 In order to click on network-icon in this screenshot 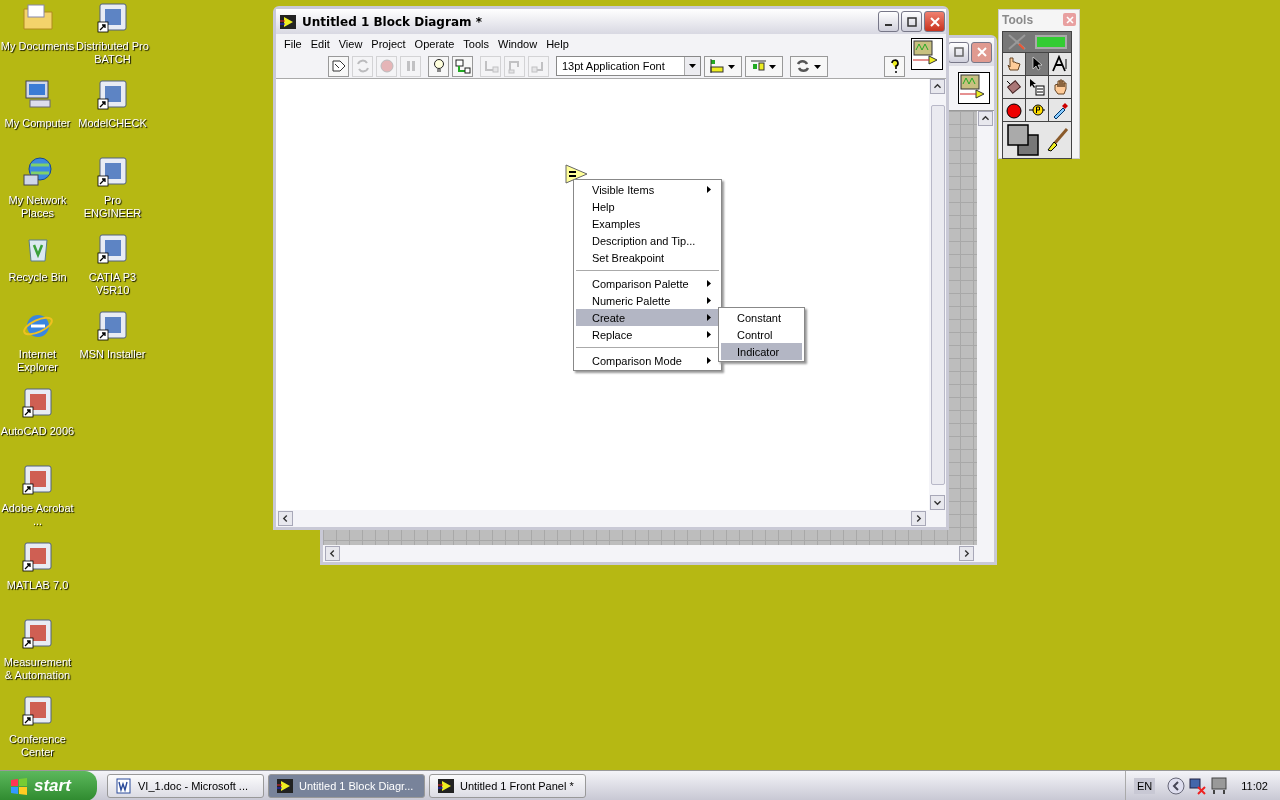, I will do `click(37, 171)`.